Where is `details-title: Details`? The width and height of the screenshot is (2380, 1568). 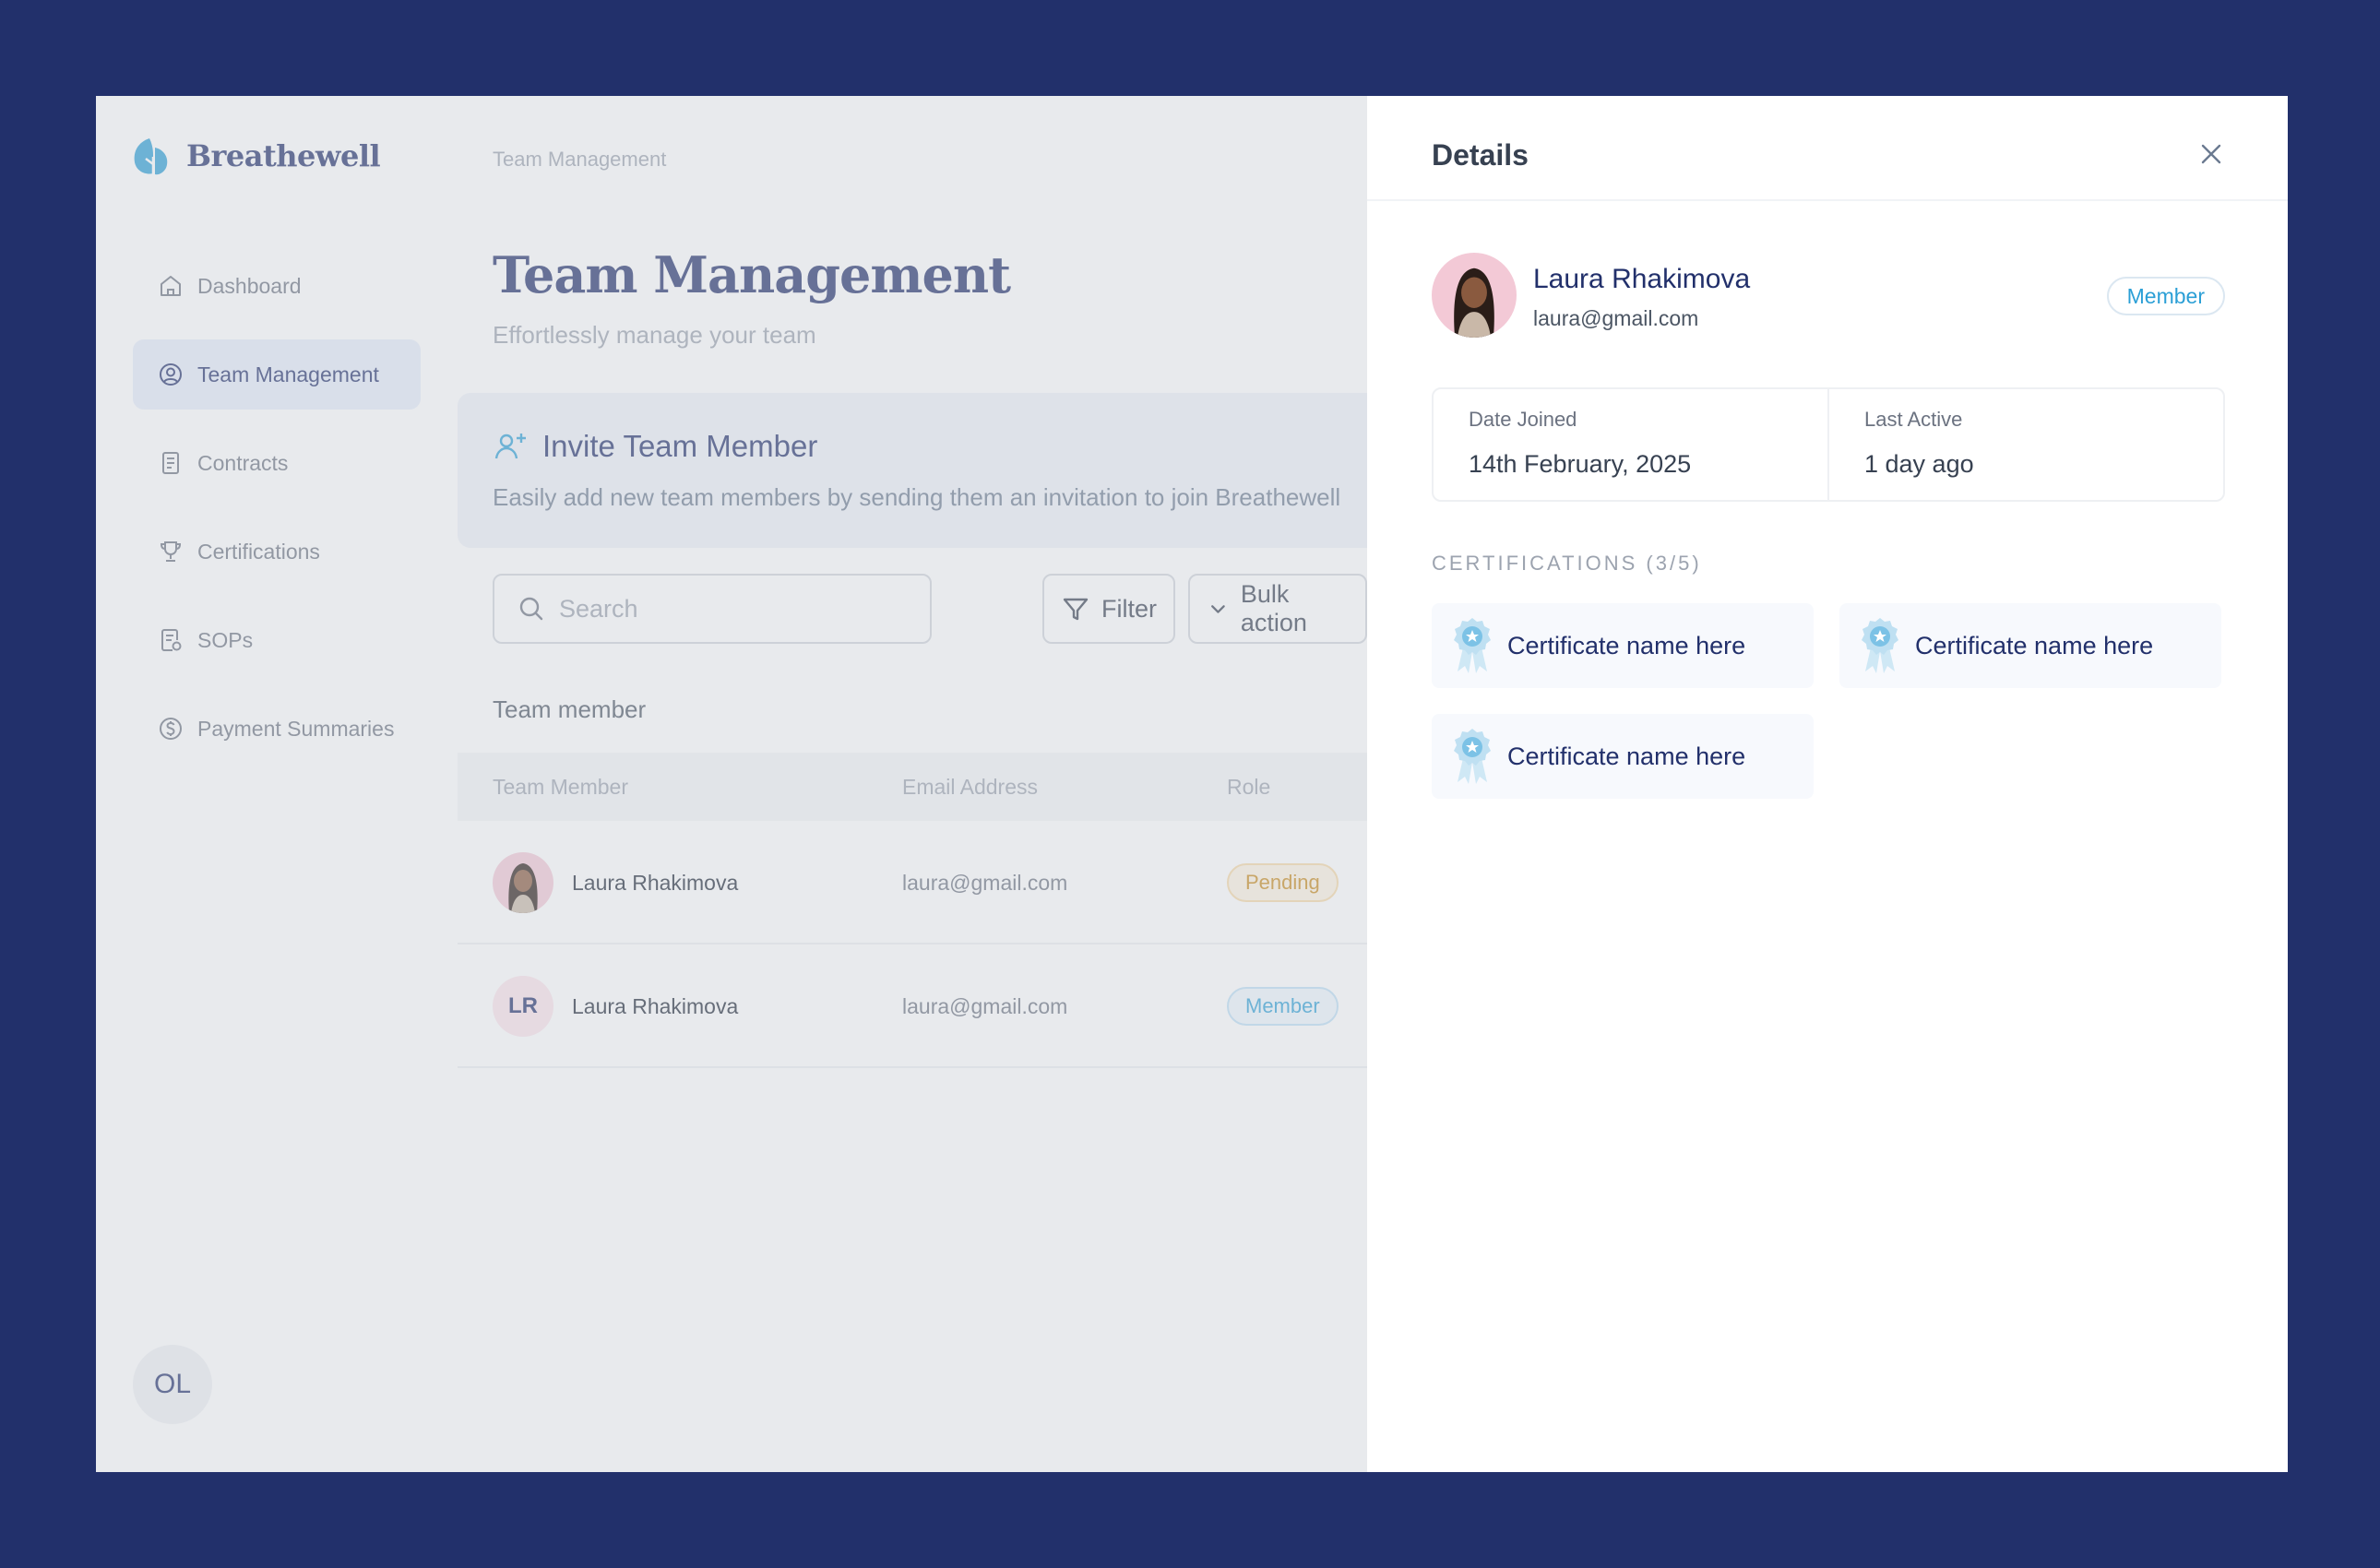 details-title: Details is located at coordinates (1480, 155).